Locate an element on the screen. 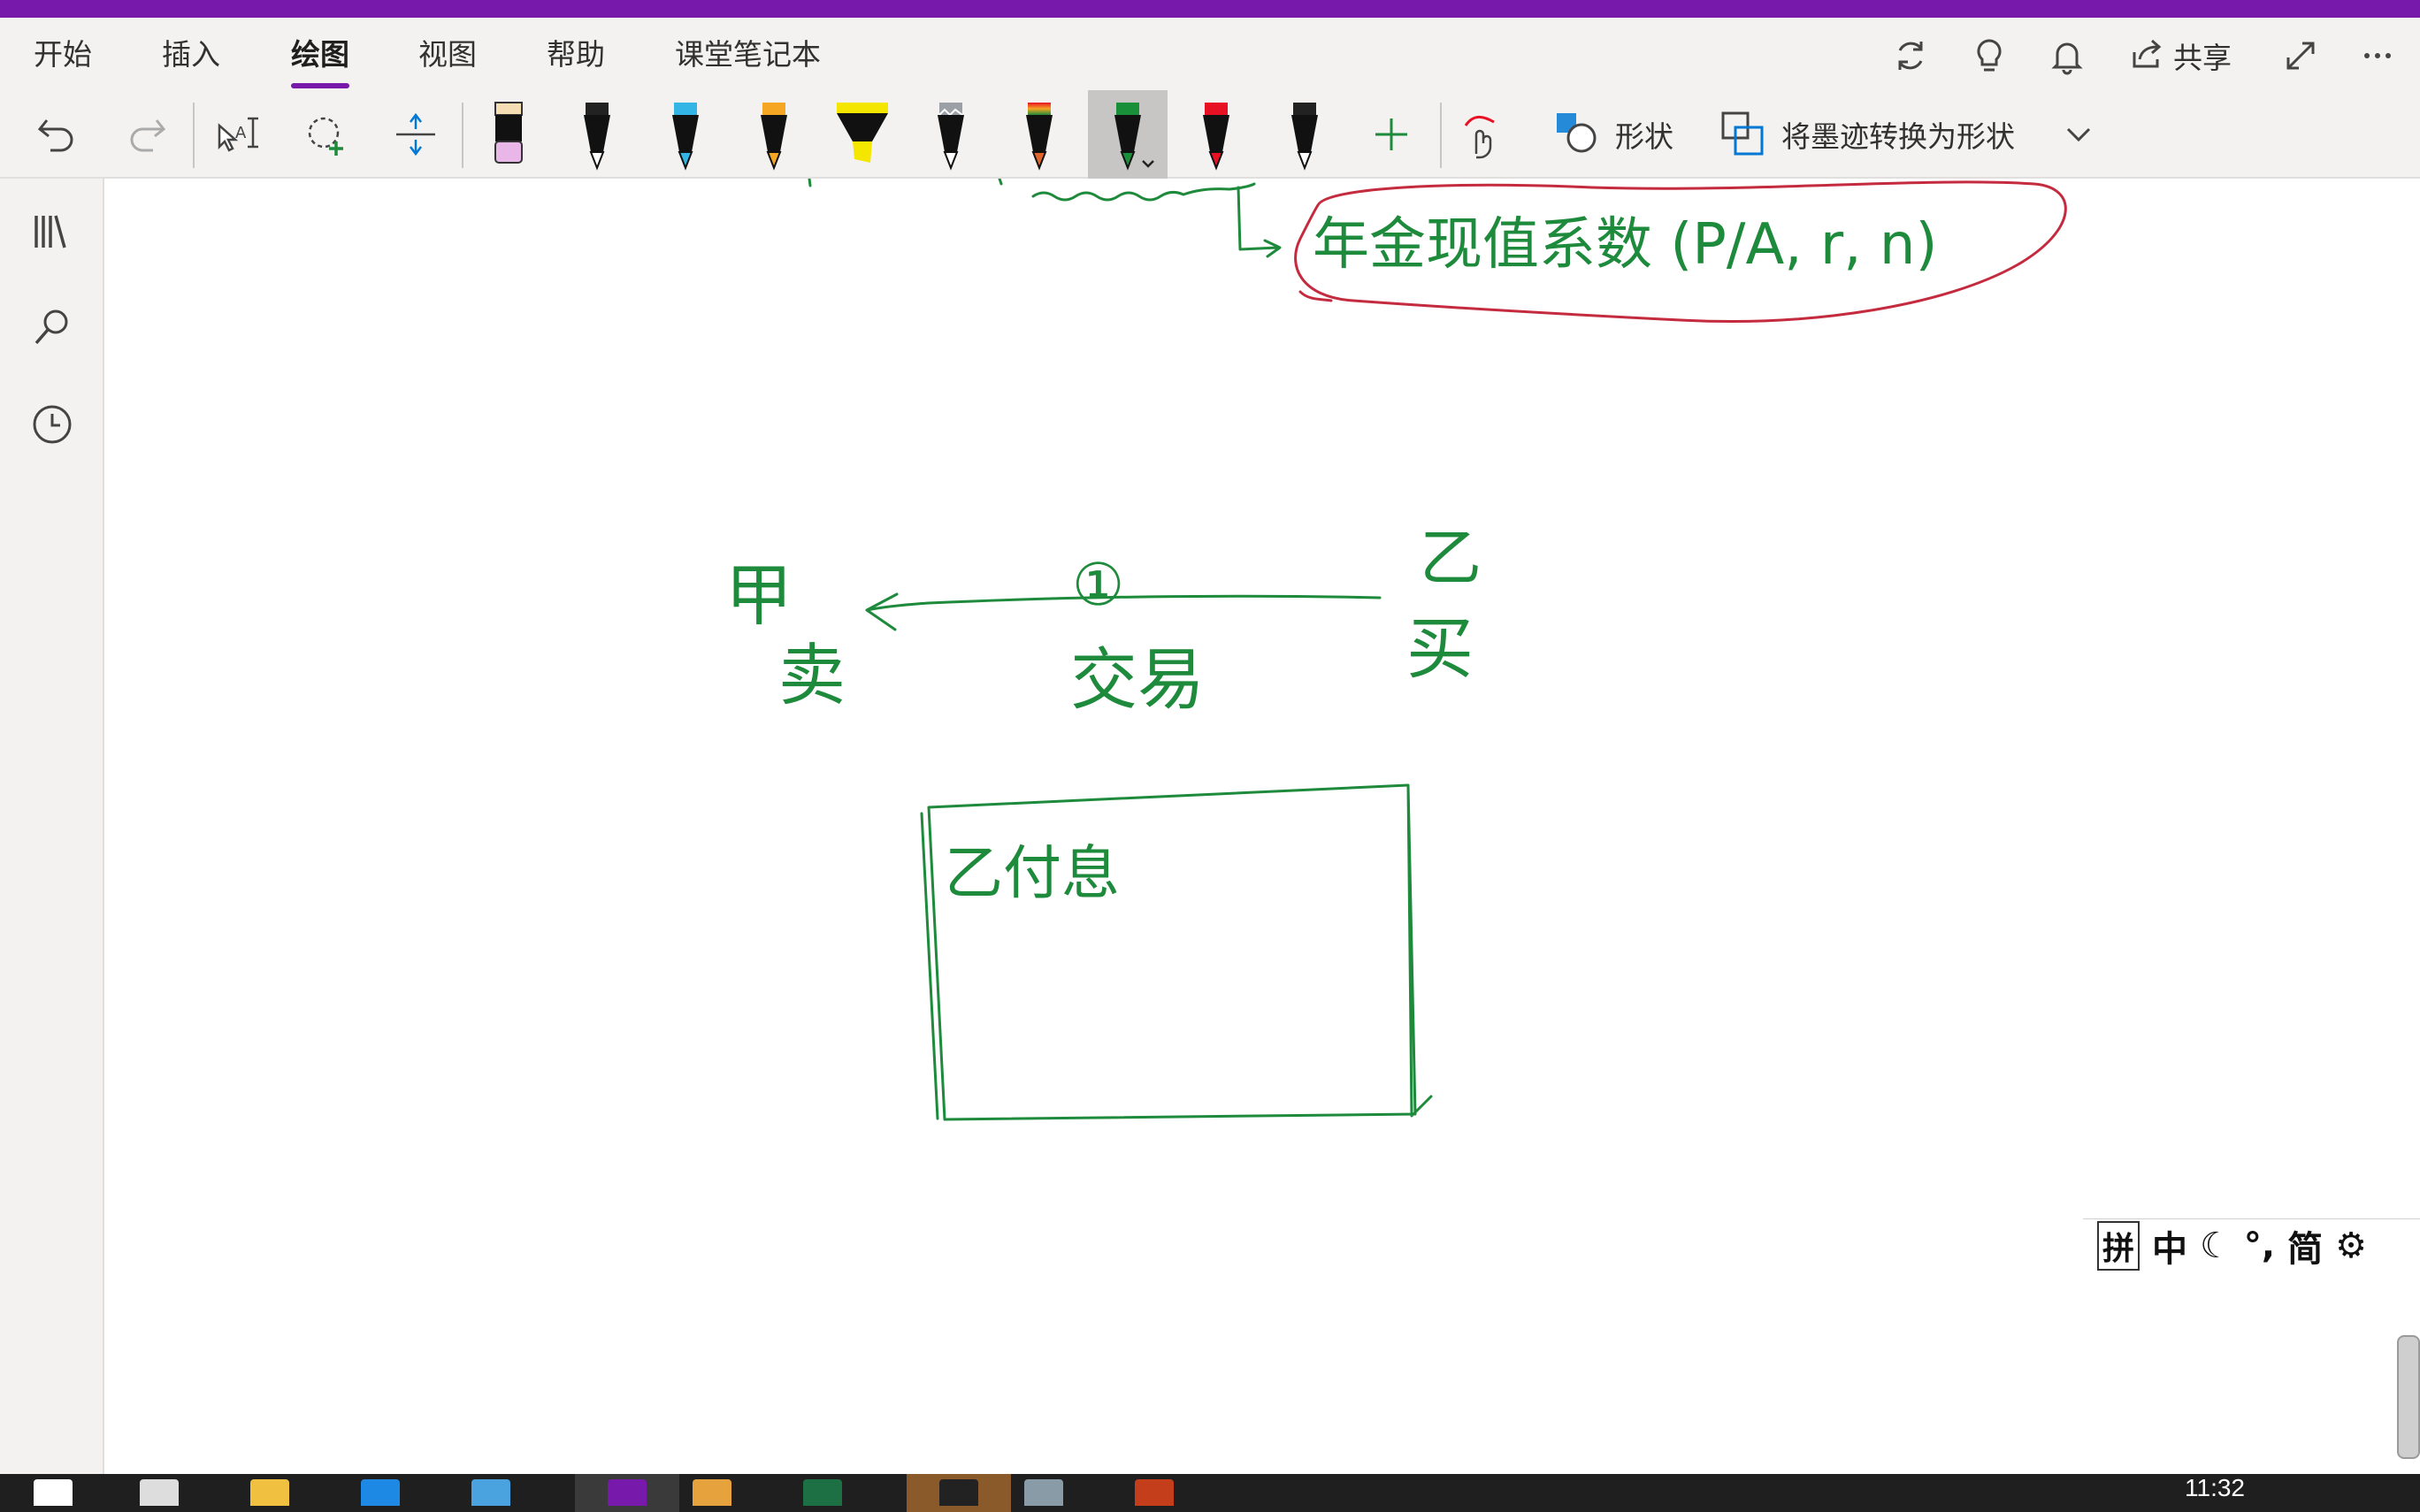 The width and height of the screenshot is (2420, 1512). ime-settings-icon: ⚙ is located at coordinates (2351, 1246).